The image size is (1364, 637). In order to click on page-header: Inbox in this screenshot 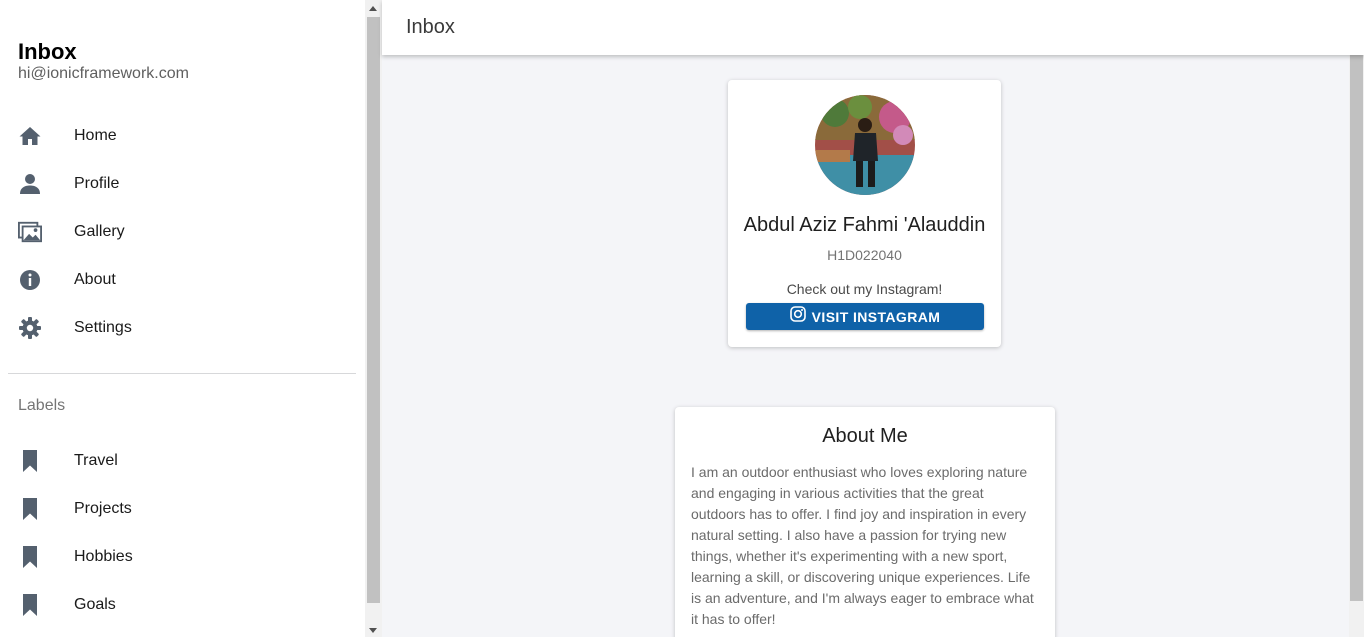, I will do `click(873, 27)`.